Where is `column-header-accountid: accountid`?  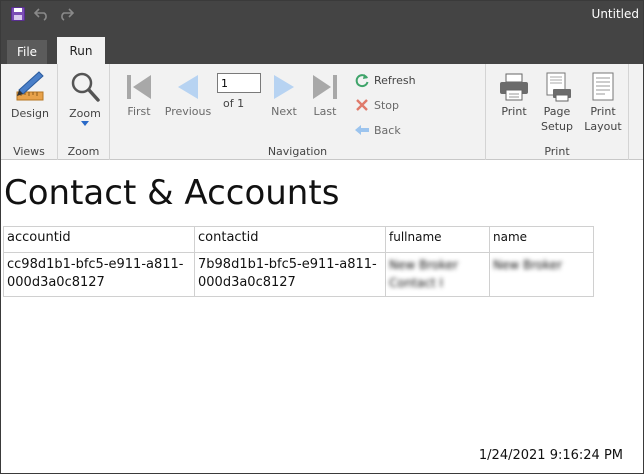 column-header-accountid: accountid is located at coordinates (99, 239).